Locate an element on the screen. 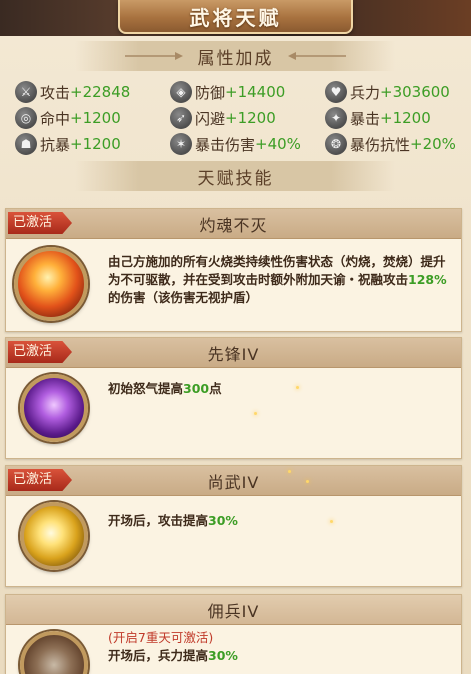 The image size is (471, 674). stat-name: 暴击 is located at coordinates (365, 118).